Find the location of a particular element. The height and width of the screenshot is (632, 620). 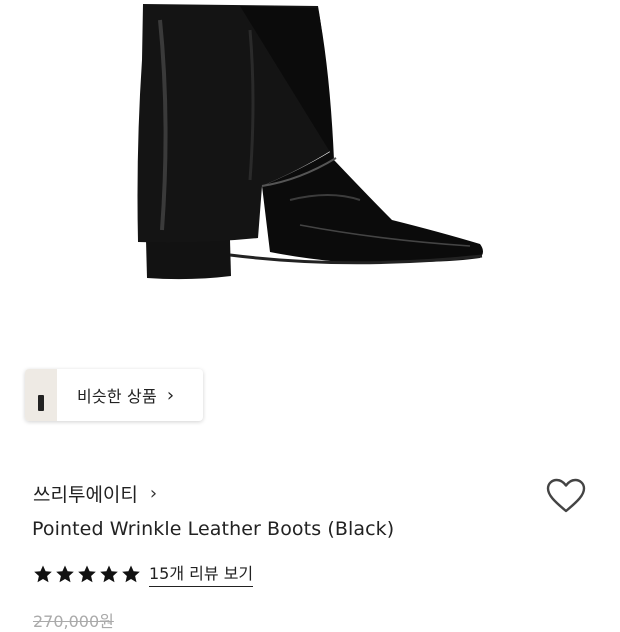

heart-outline-icon is located at coordinates (566, 496).